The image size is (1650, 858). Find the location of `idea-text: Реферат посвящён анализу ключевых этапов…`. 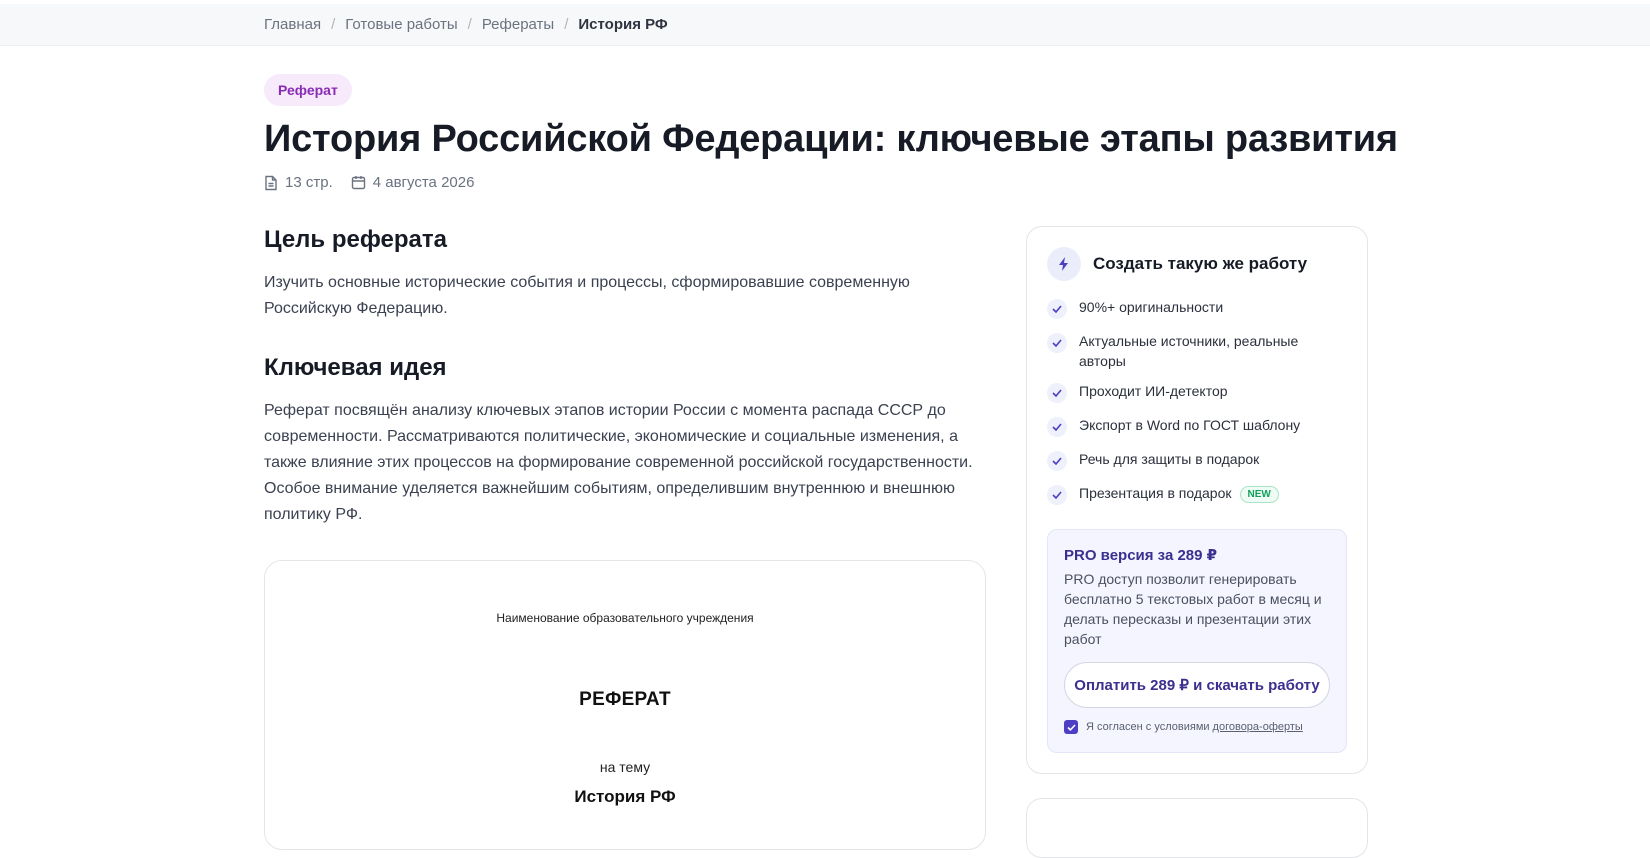

idea-text: Реферат посвящён анализу ключевых этапов… is located at coordinates (618, 462).